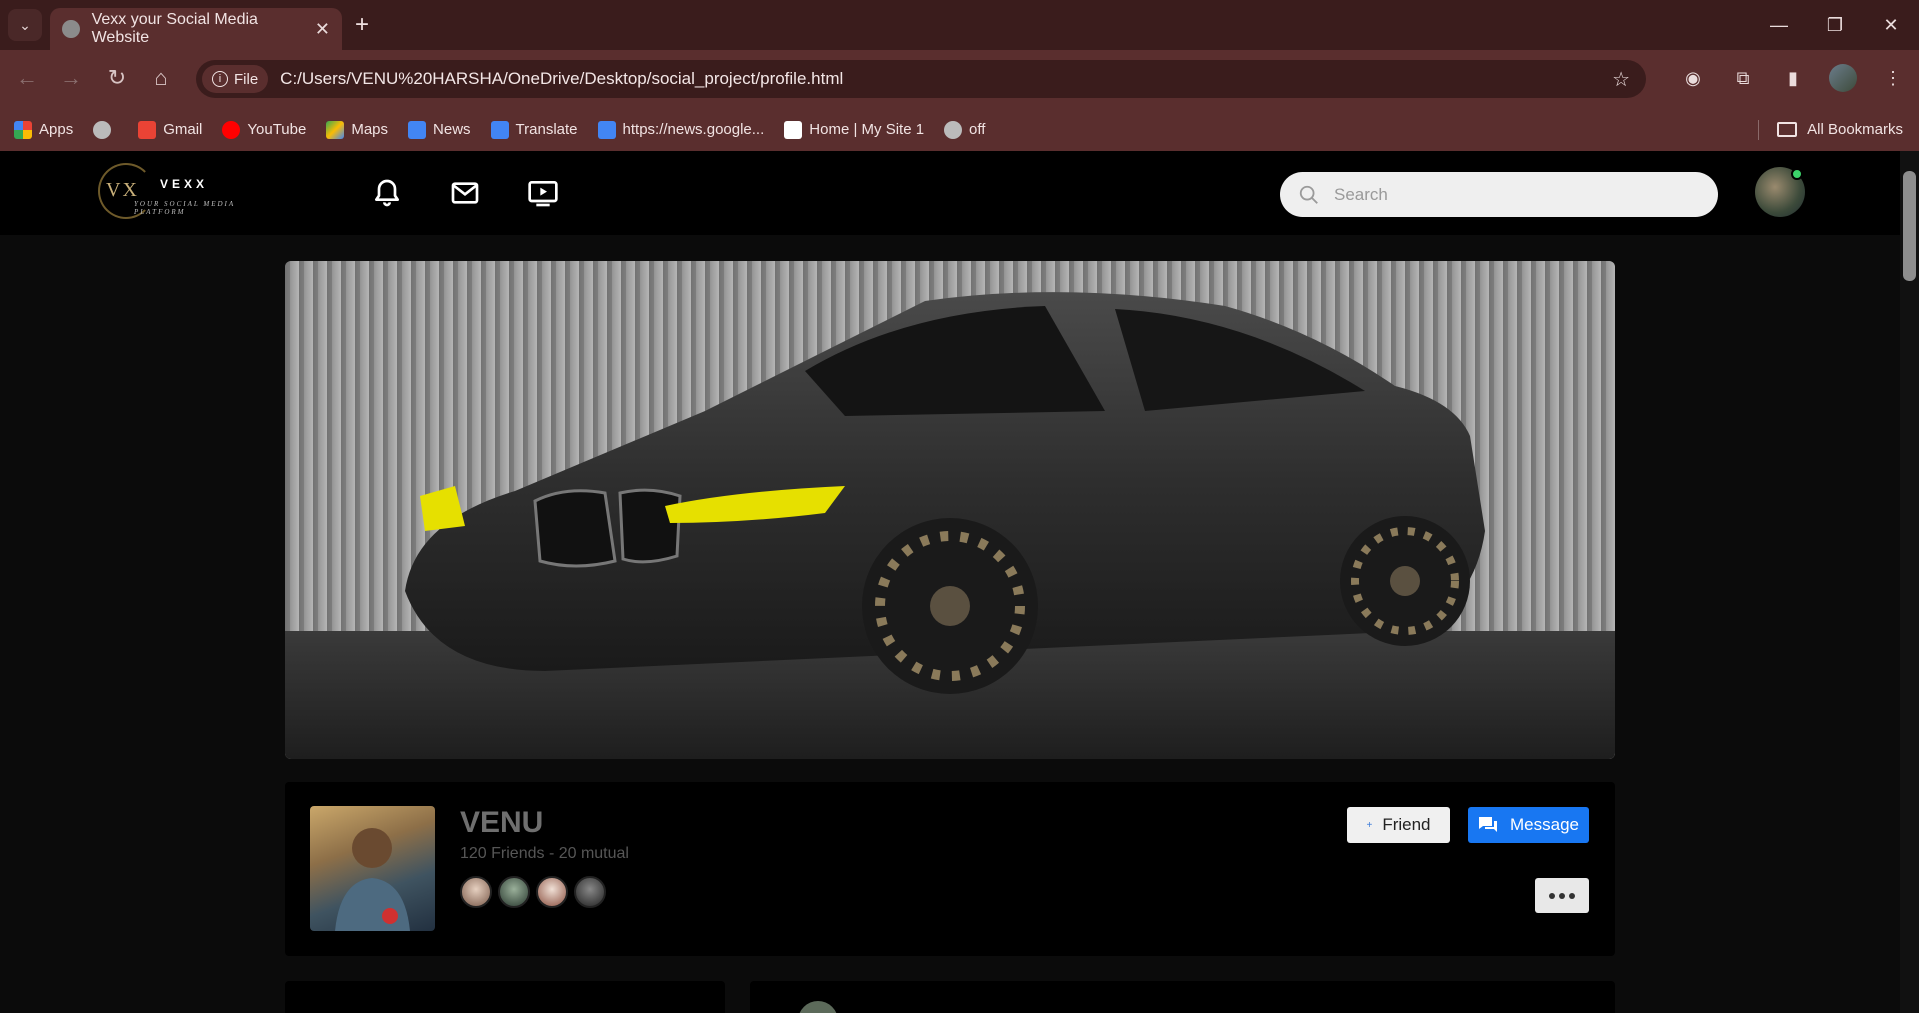 This screenshot has width=1919, height=1013. I want to click on youtube-icon, so click(231, 129).